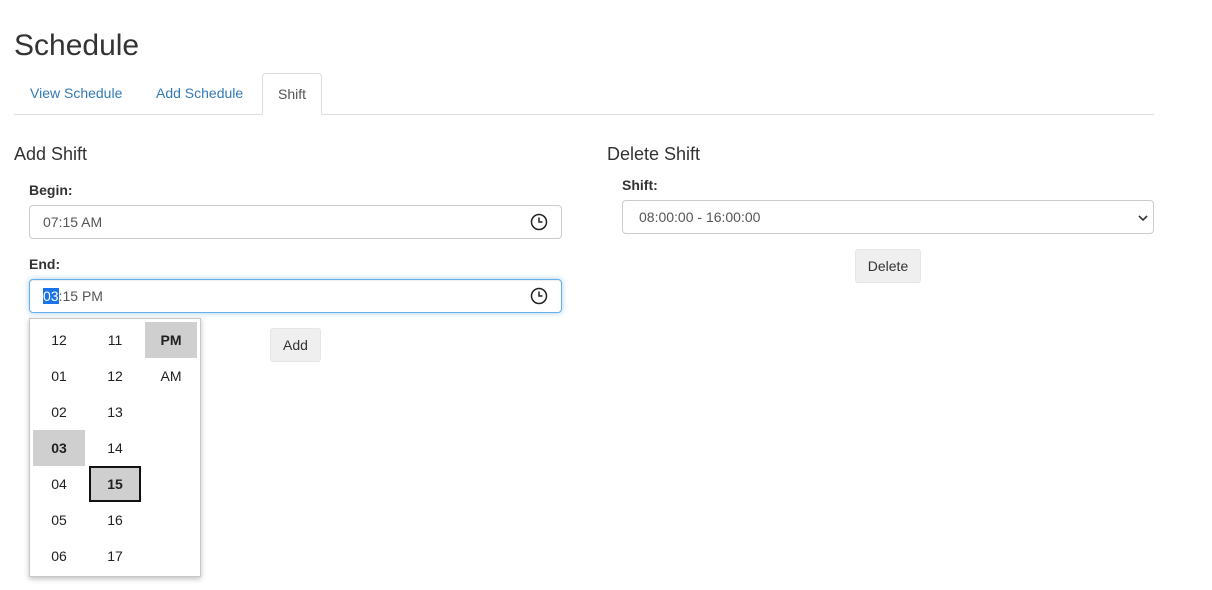 The image size is (1212, 590). What do you see at coordinates (295, 296) in the screenshot?
I see `end-time-input: 03:15 PM` at bounding box center [295, 296].